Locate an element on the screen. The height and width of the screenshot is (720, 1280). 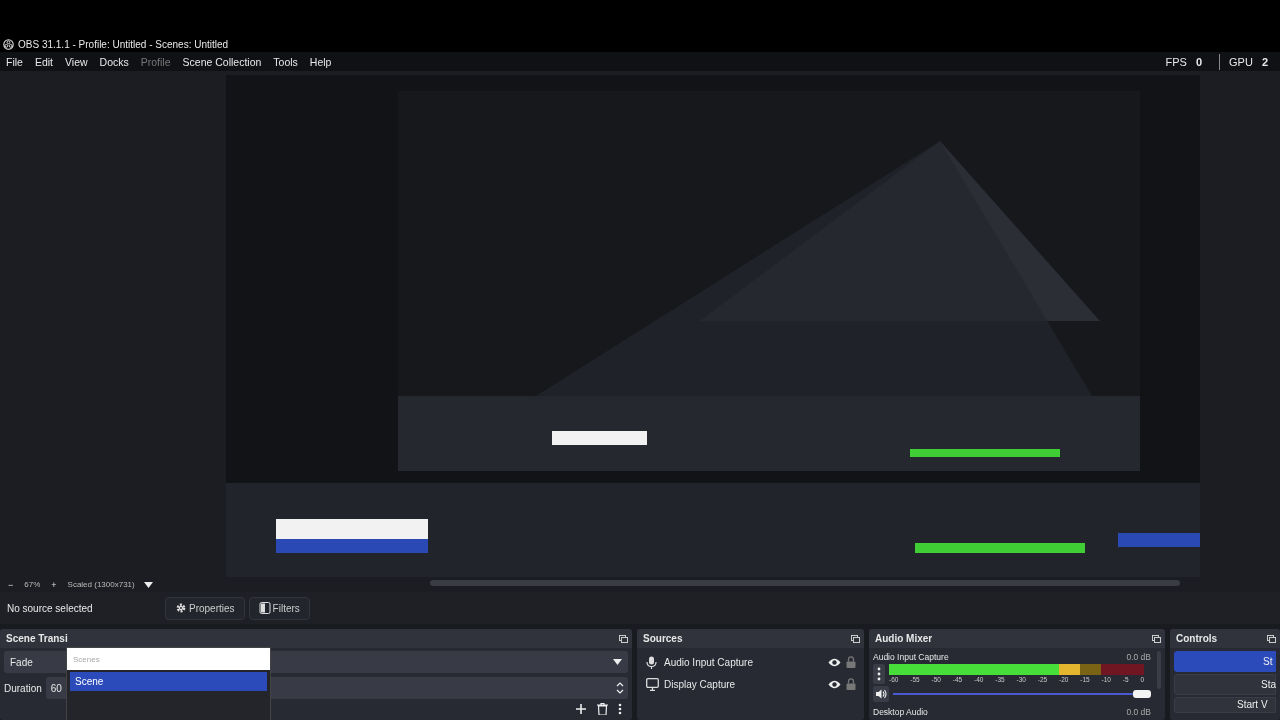
search-field: Scenes is located at coordinates (168, 659).